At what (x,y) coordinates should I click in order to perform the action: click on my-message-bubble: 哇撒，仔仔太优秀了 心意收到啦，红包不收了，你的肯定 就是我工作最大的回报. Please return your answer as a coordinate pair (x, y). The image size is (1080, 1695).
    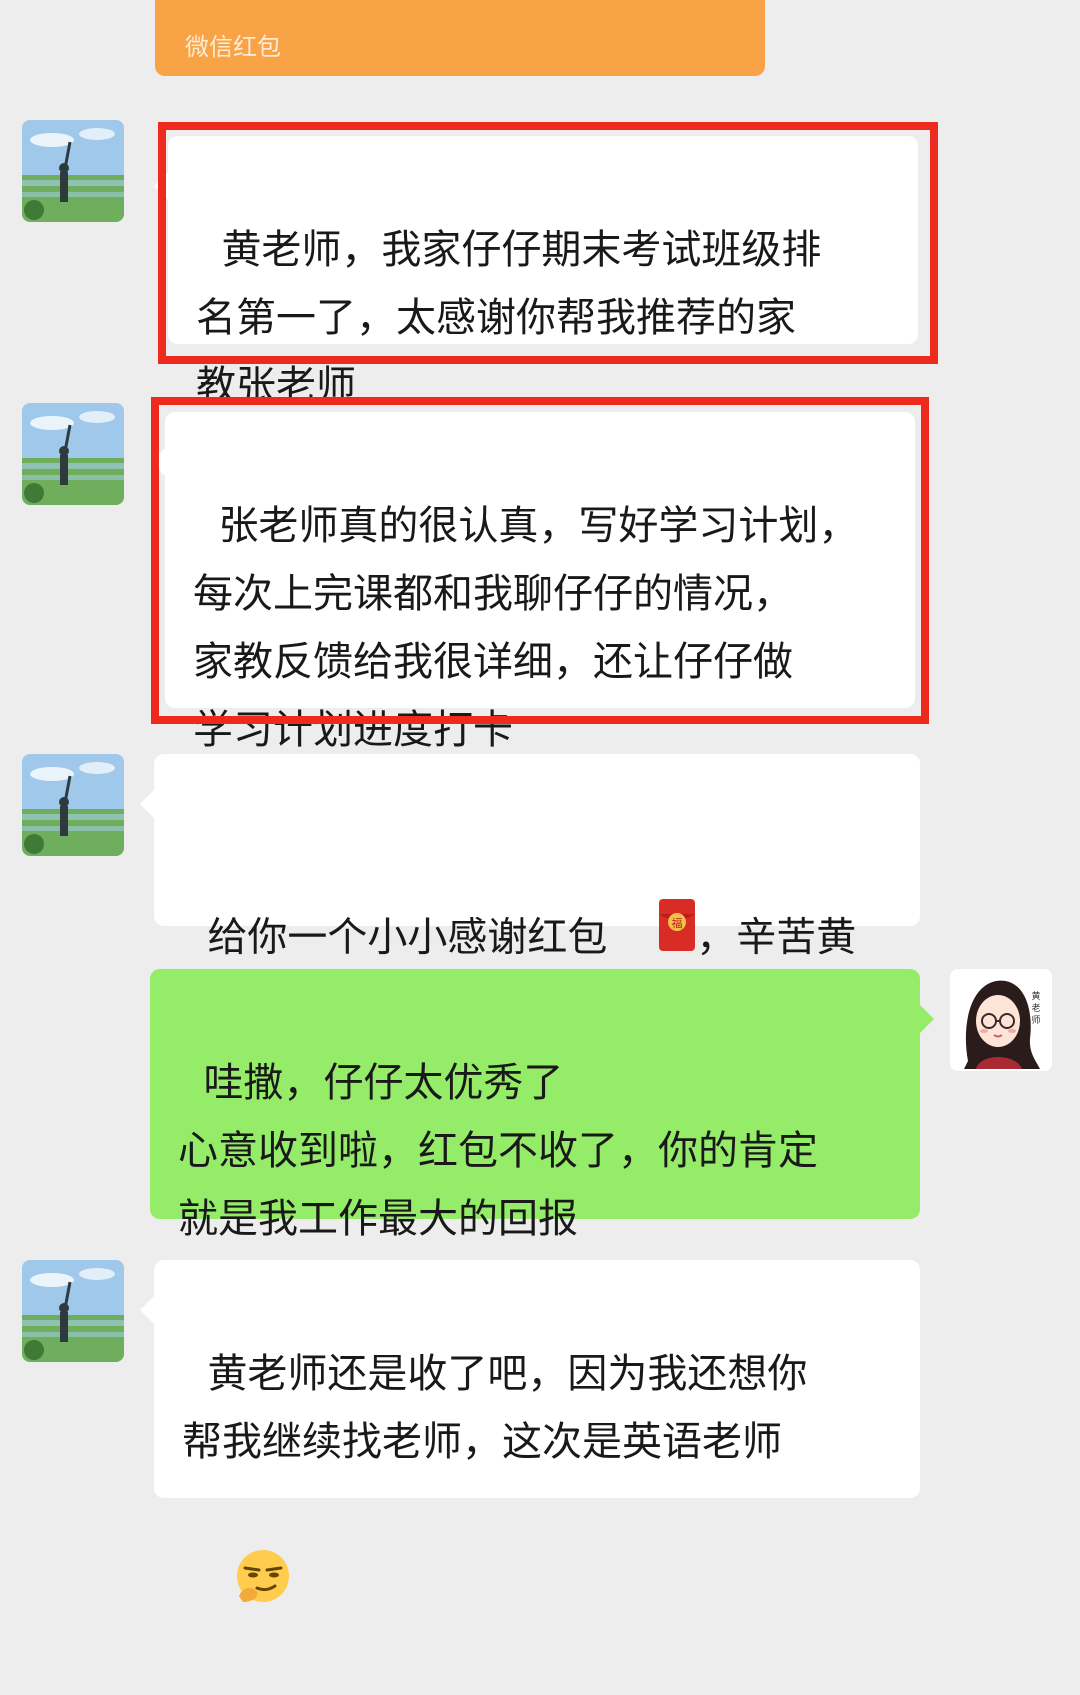
    Looking at the image, I should click on (542, 1105).